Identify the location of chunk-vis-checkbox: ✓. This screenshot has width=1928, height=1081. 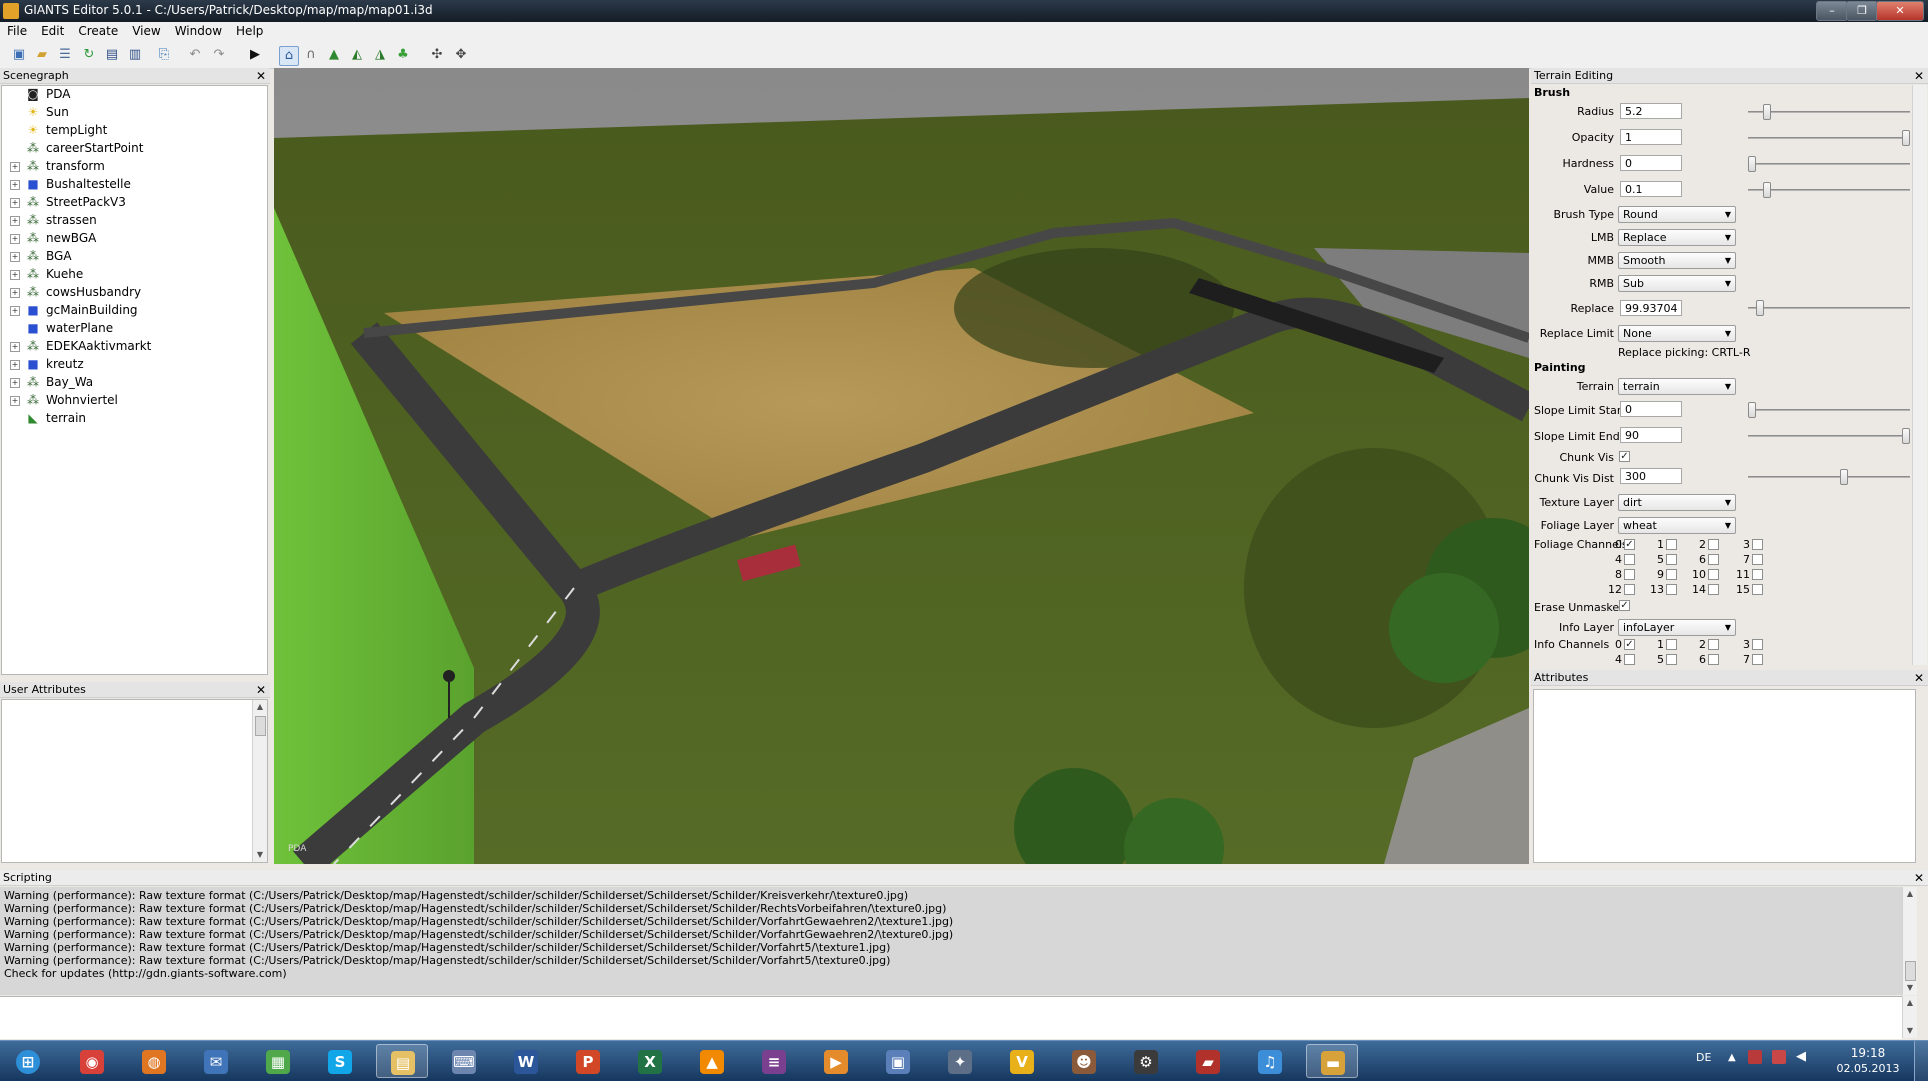
(1624, 456).